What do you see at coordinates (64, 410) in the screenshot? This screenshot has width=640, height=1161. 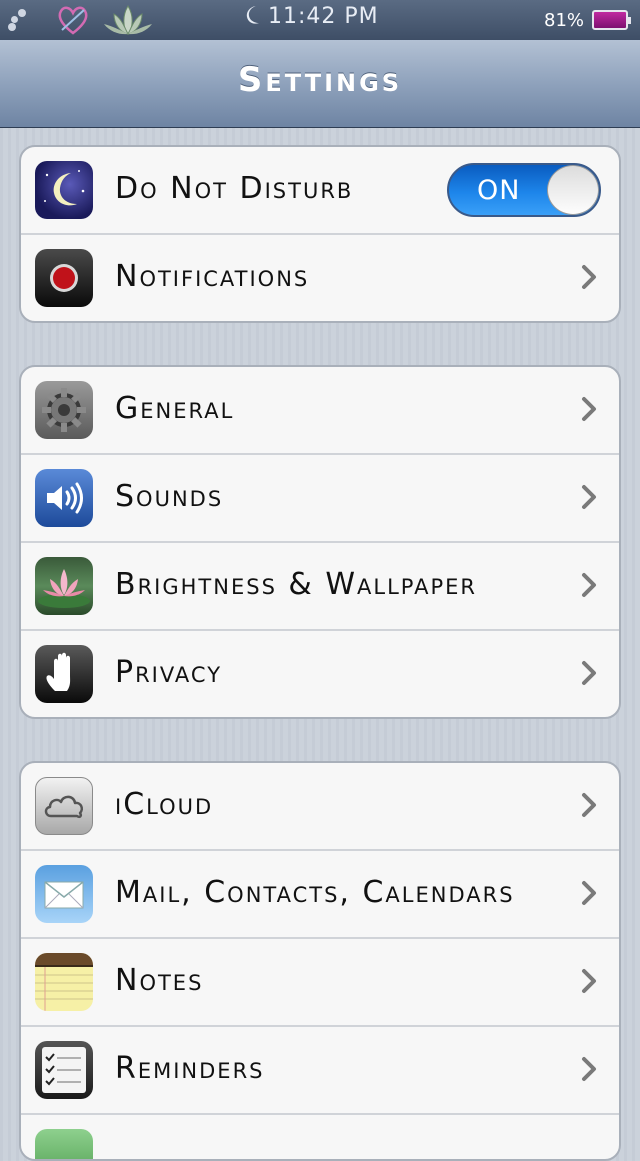 I see `gear-icon` at bounding box center [64, 410].